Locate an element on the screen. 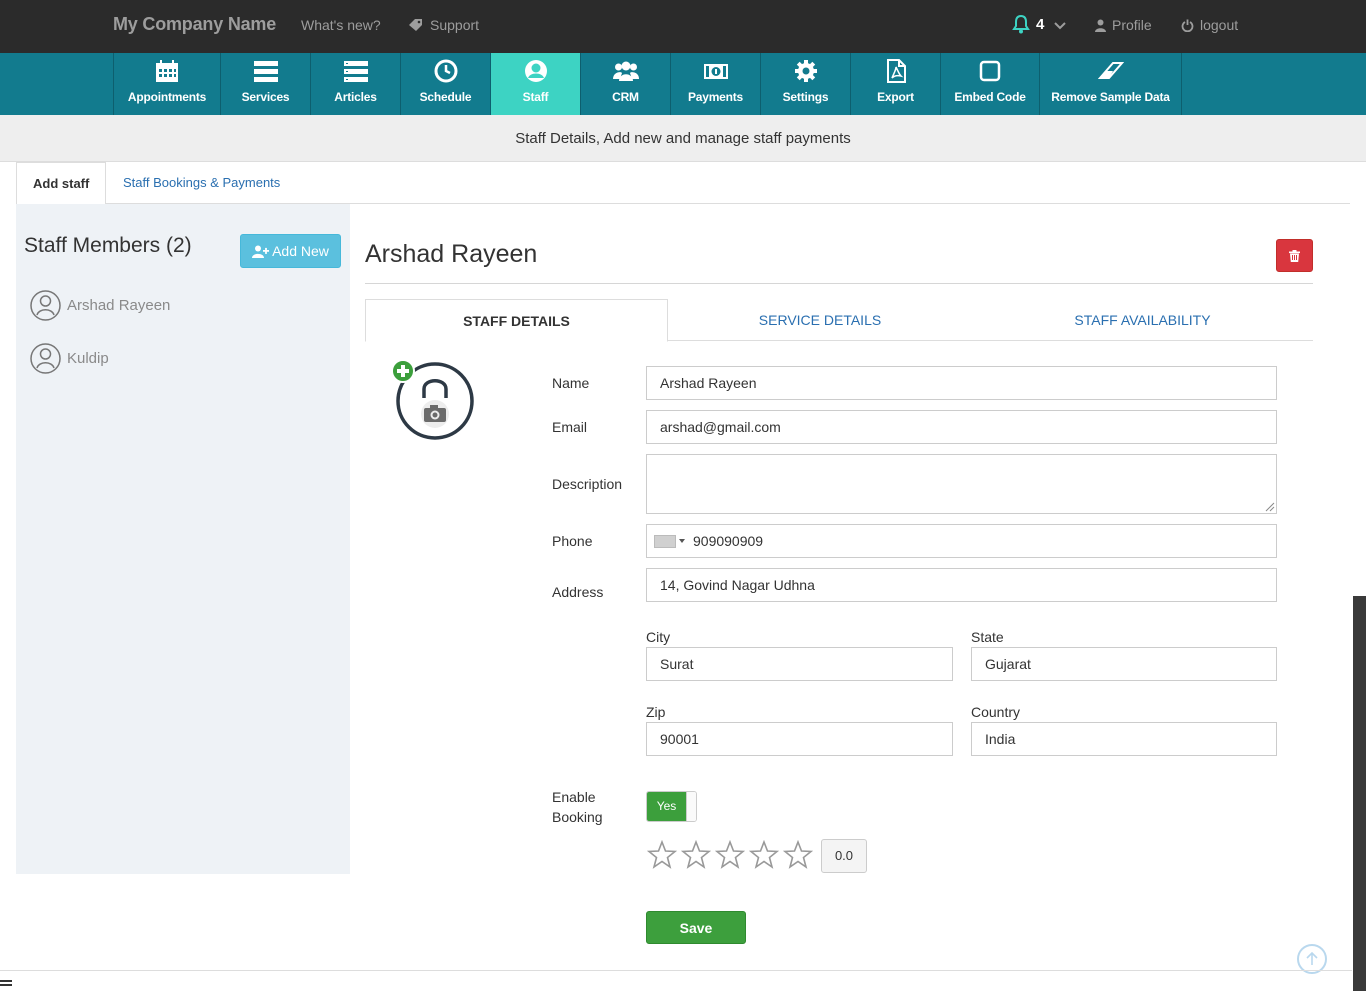 The image size is (1366, 991). country-label: Country is located at coordinates (996, 712).